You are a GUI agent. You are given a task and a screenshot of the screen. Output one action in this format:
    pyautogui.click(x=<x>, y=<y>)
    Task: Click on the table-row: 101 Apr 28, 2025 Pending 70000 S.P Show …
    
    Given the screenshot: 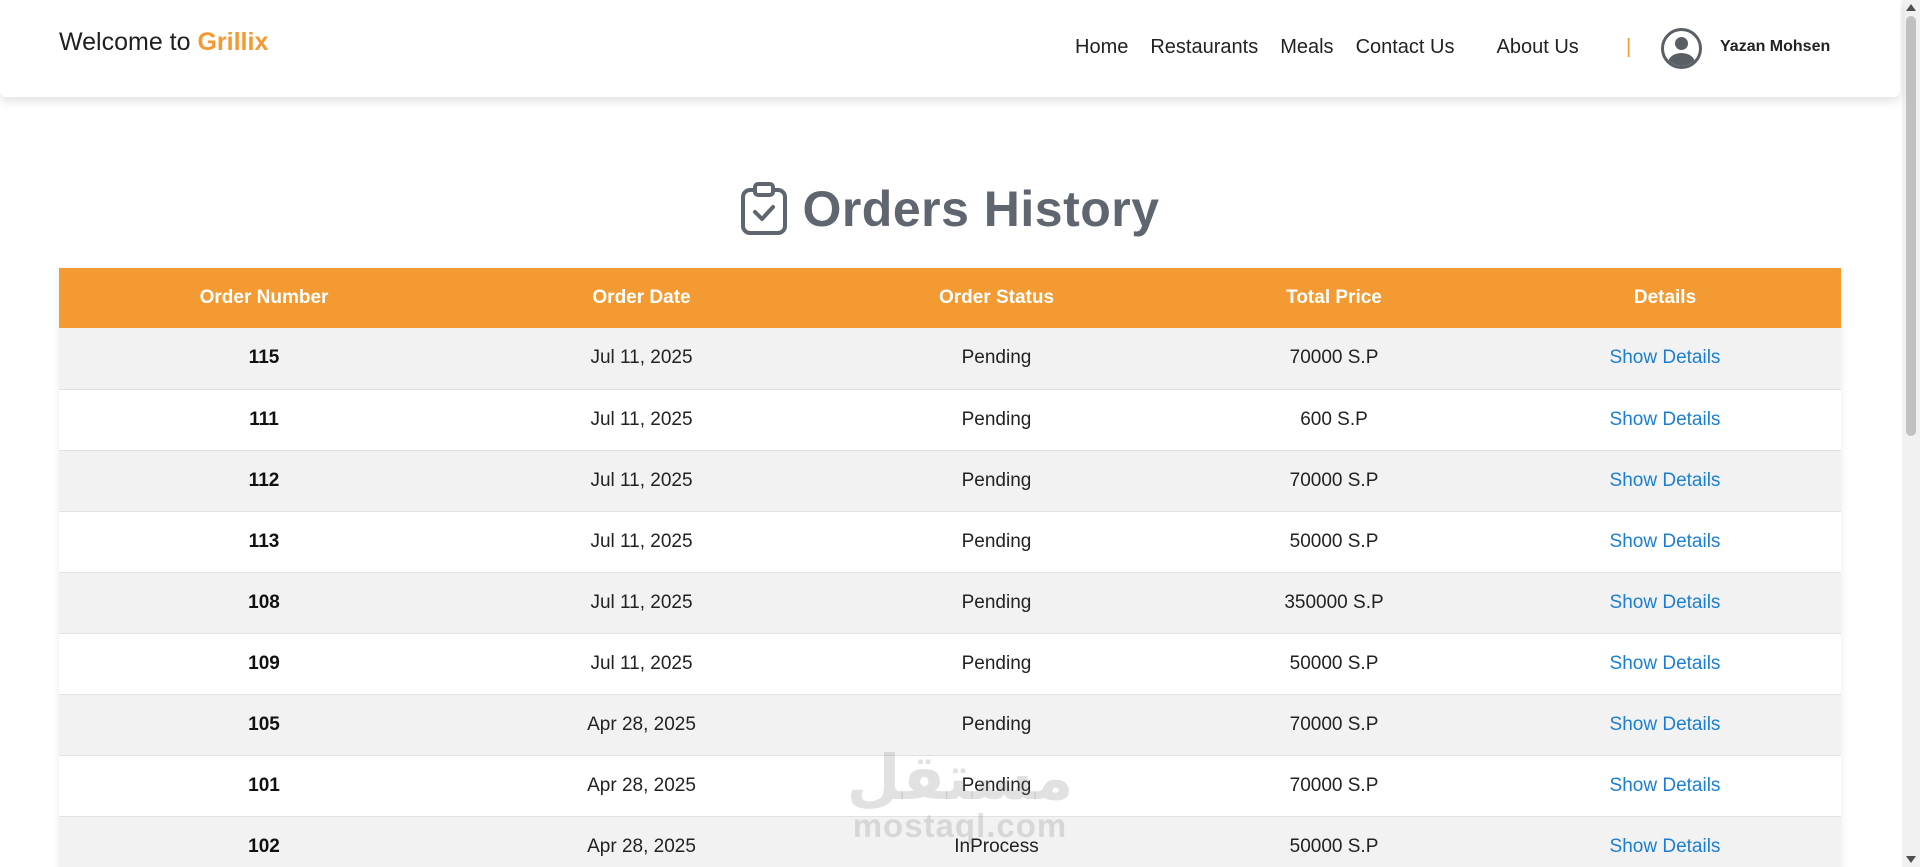 What is the action you would take?
    pyautogui.click(x=950, y=785)
    